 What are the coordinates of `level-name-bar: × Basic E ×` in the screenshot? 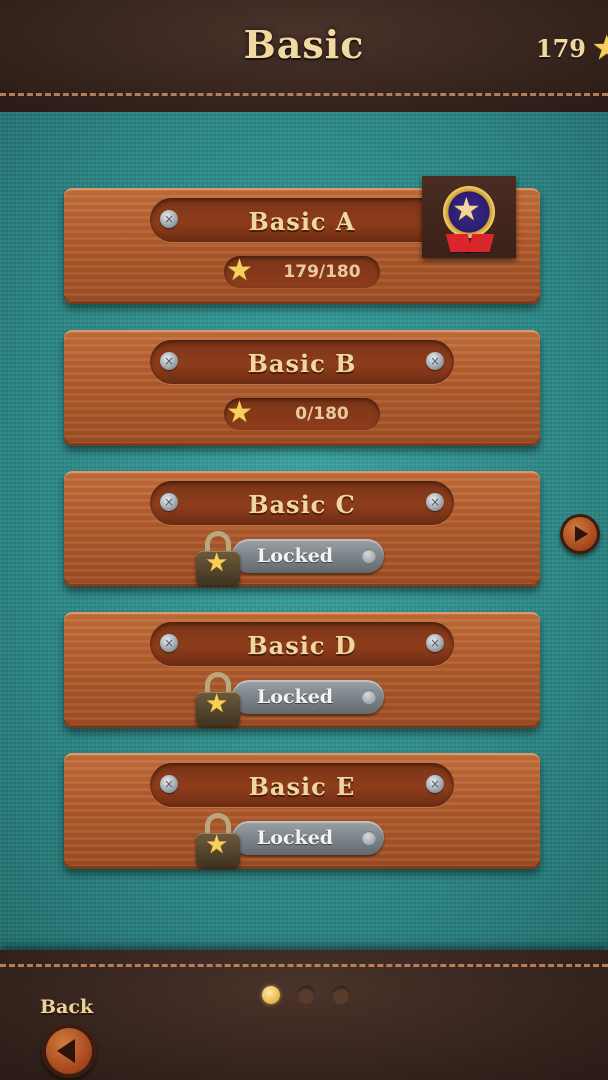 It's located at (302, 785).